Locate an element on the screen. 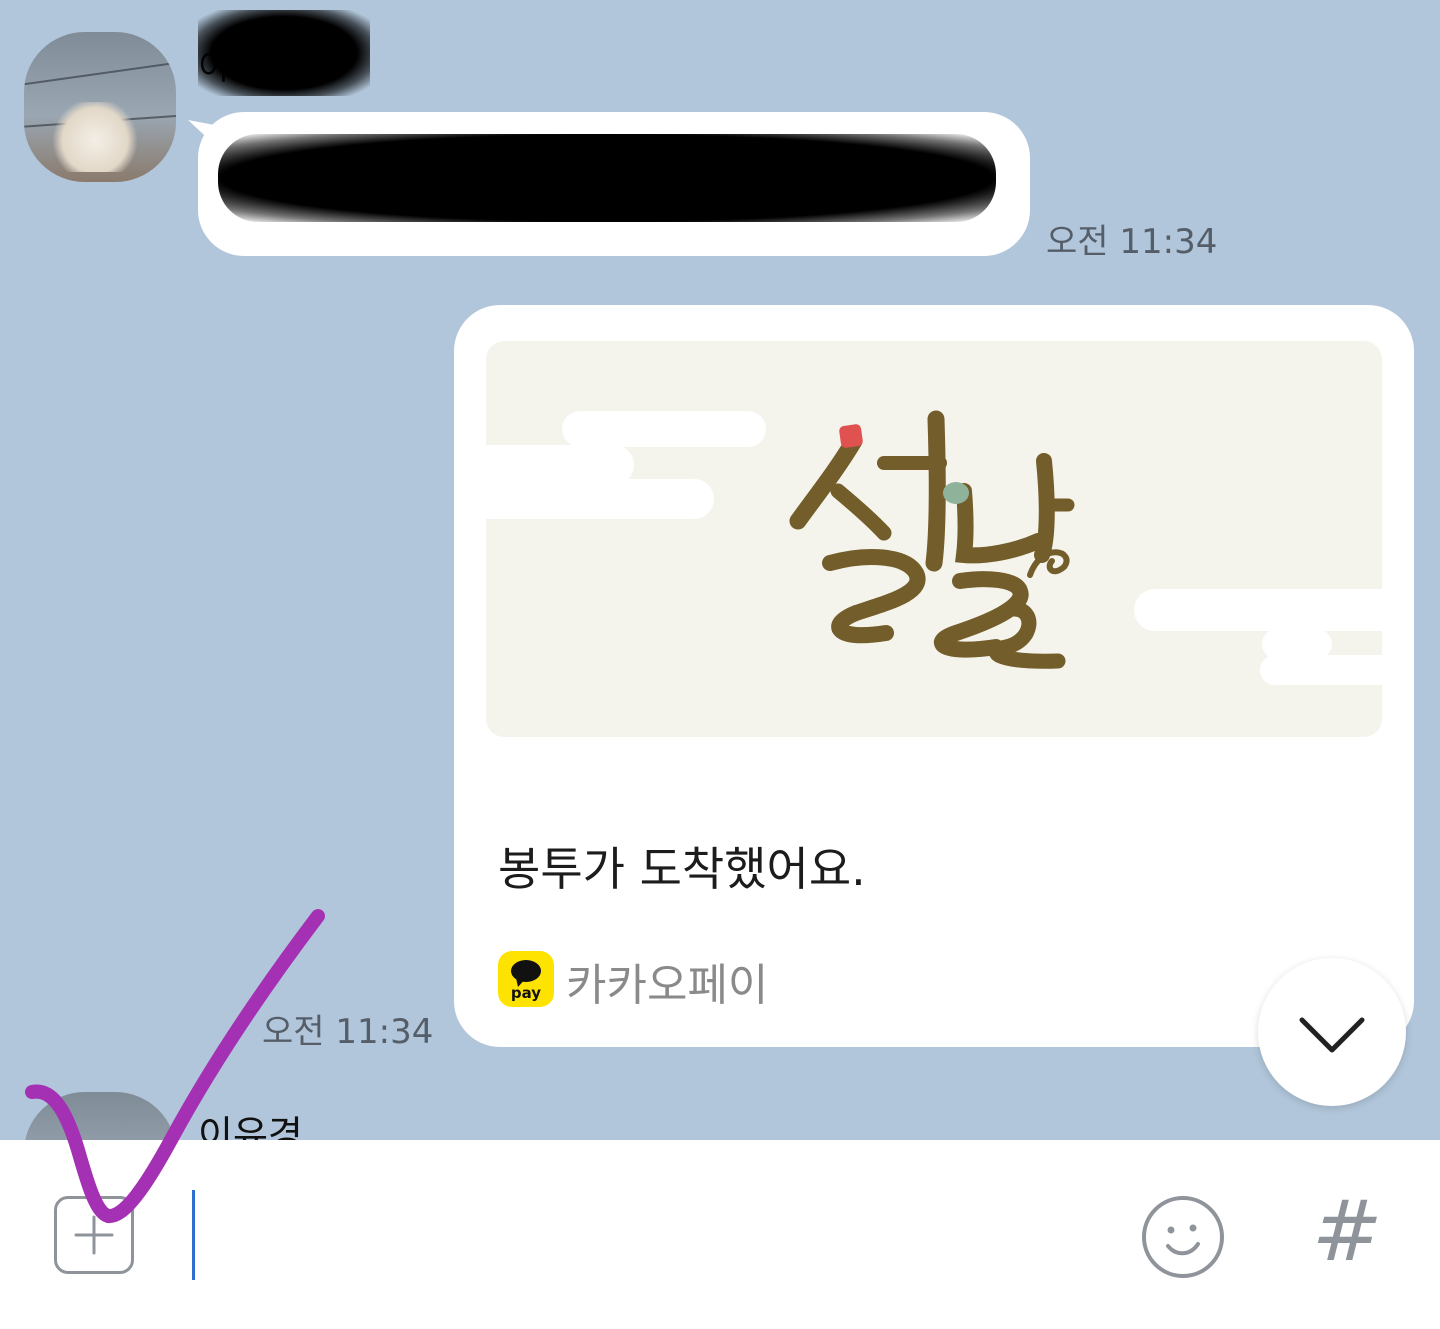 The width and height of the screenshot is (1440, 1329). smiley-icon is located at coordinates (1183, 1237).